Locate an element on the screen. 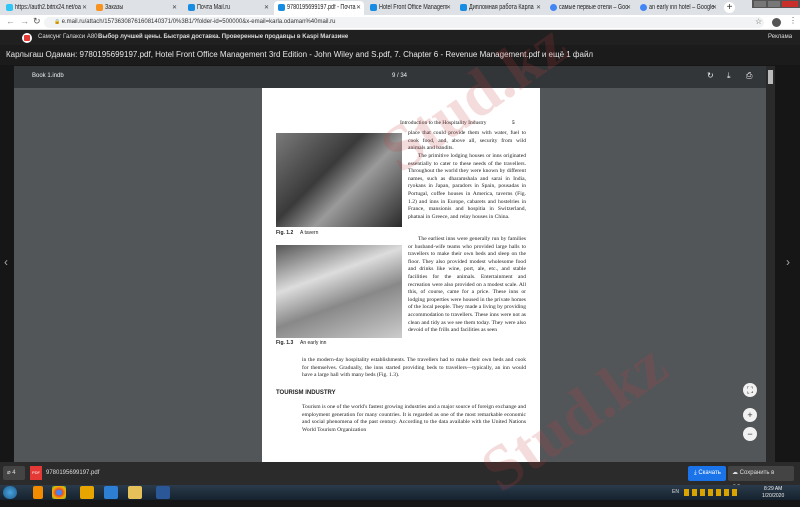 The image size is (800, 507). tavern-image is located at coordinates (339, 180).